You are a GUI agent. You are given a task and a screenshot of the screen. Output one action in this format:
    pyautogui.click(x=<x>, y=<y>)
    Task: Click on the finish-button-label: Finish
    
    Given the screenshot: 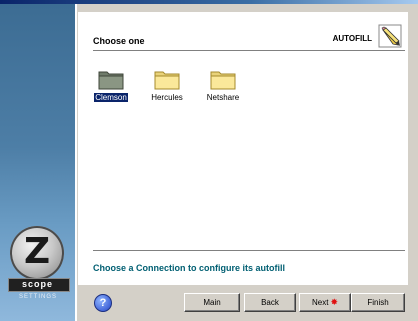 What is the action you would take?
    pyautogui.click(x=378, y=302)
    